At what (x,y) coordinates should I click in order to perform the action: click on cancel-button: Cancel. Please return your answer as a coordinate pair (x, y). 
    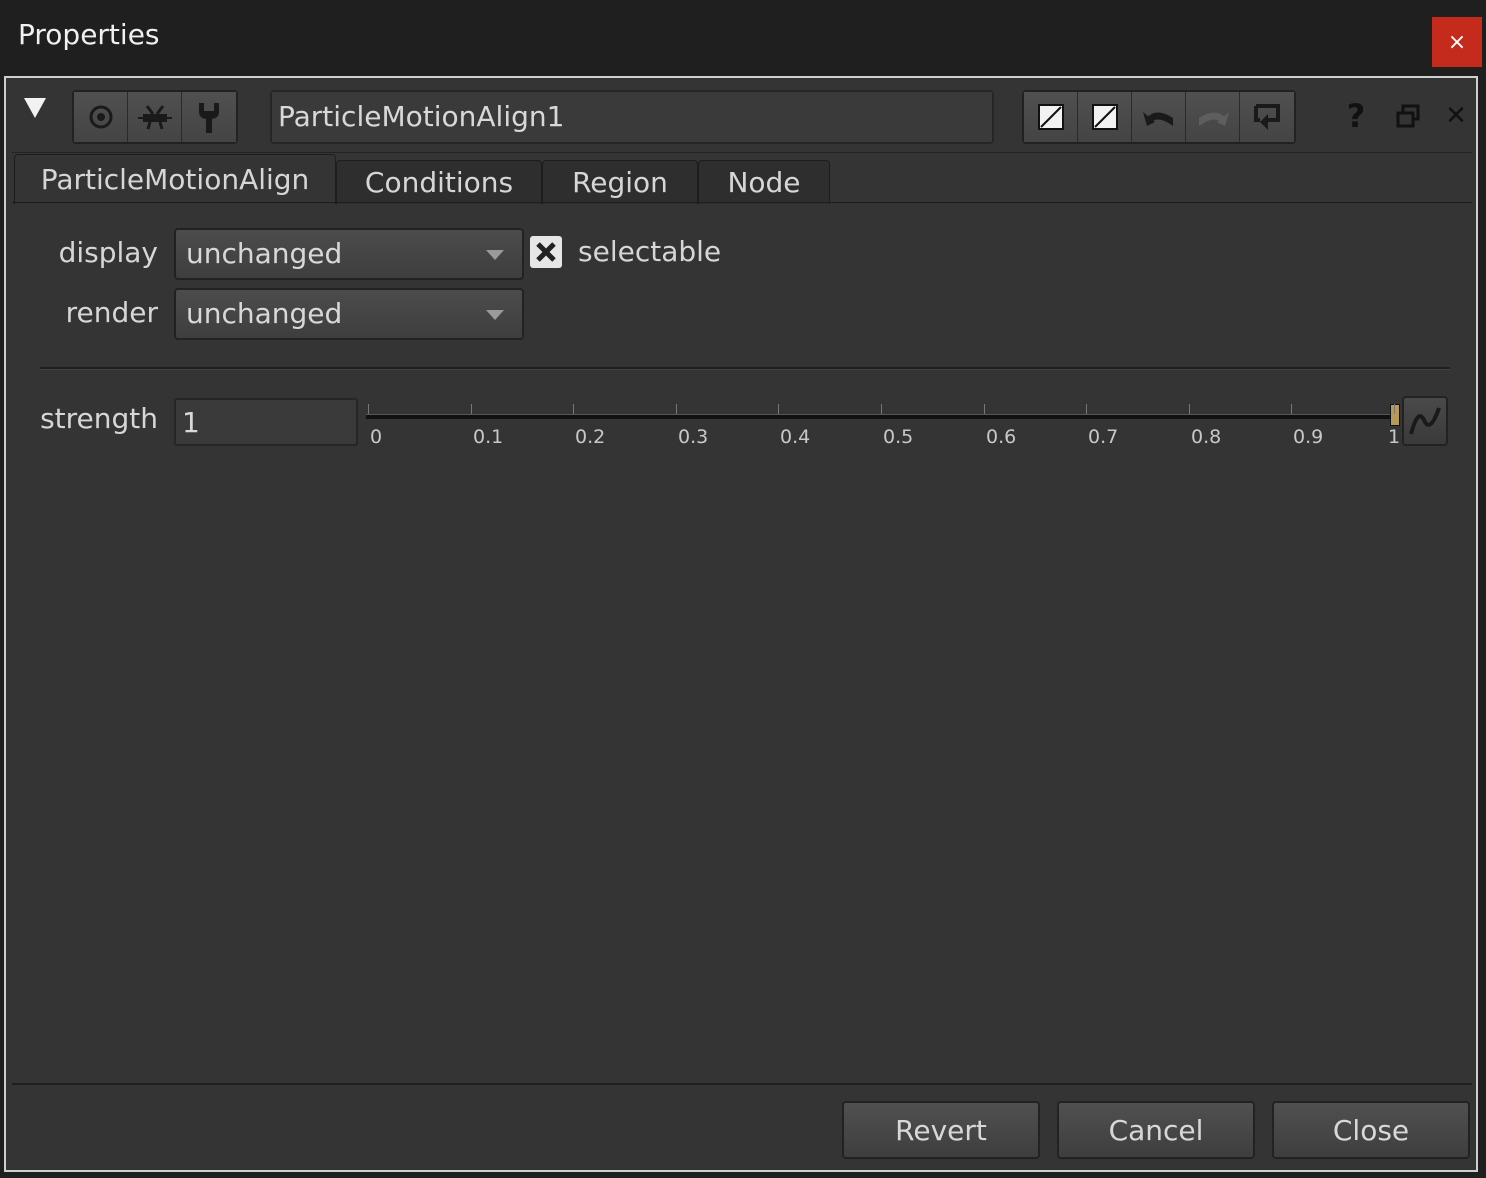
    Looking at the image, I should click on (1156, 1130).